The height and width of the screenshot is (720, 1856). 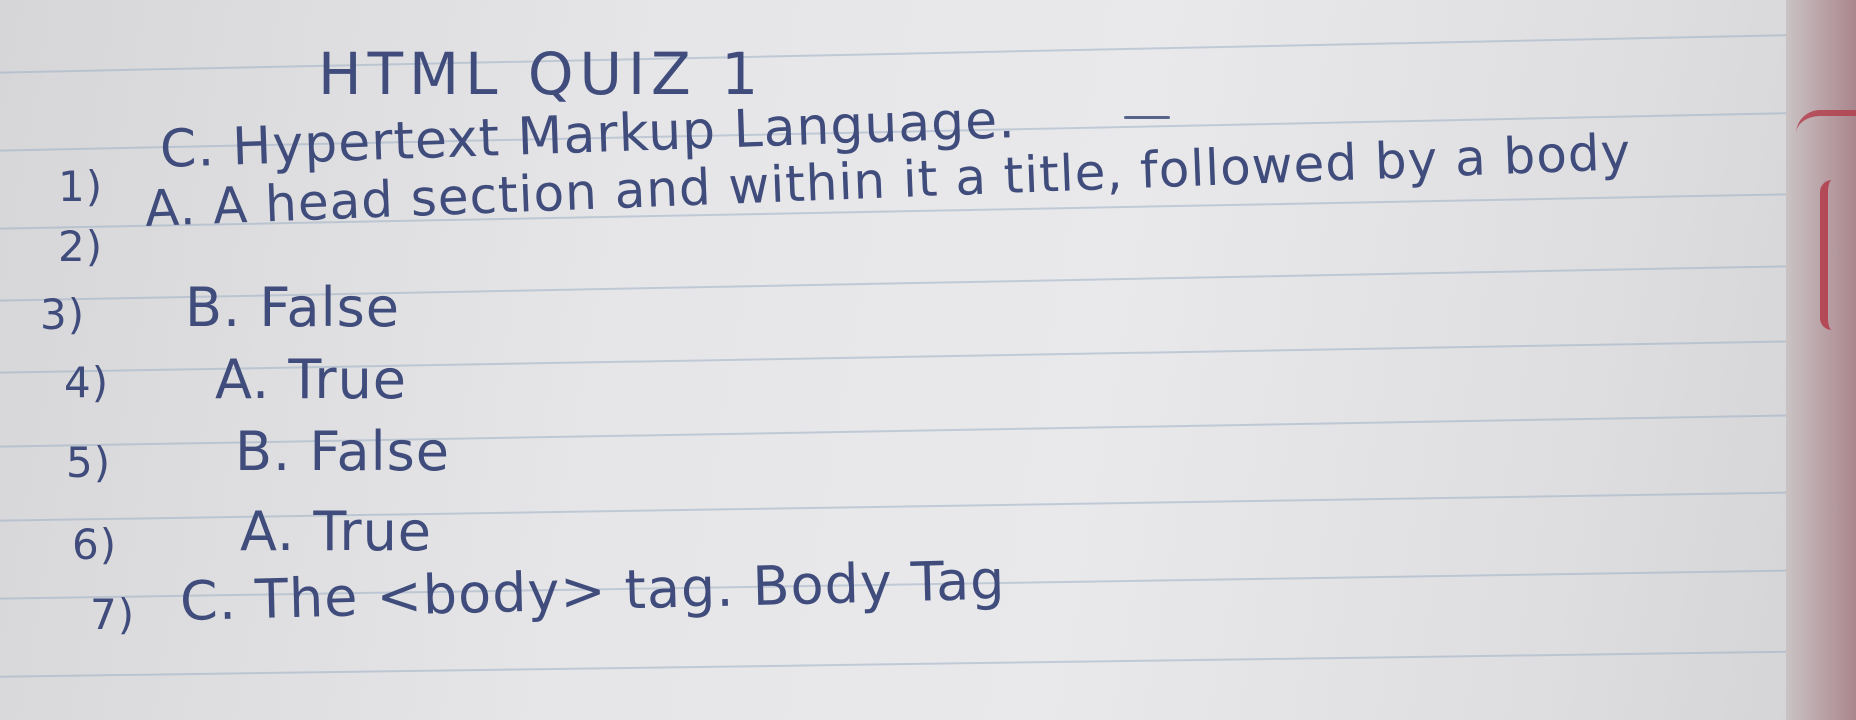 What do you see at coordinates (1821, 360) in the screenshot?
I see `page-edge` at bounding box center [1821, 360].